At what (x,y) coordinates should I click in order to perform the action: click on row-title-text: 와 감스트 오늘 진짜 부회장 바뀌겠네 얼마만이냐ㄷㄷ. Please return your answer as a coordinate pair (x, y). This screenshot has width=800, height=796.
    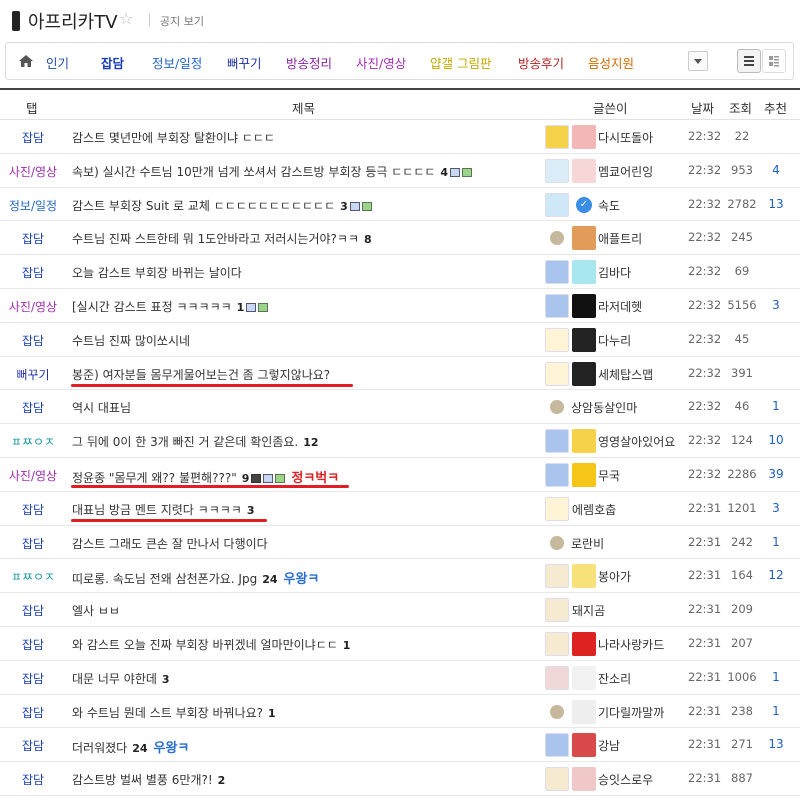
    Looking at the image, I should click on (205, 645).